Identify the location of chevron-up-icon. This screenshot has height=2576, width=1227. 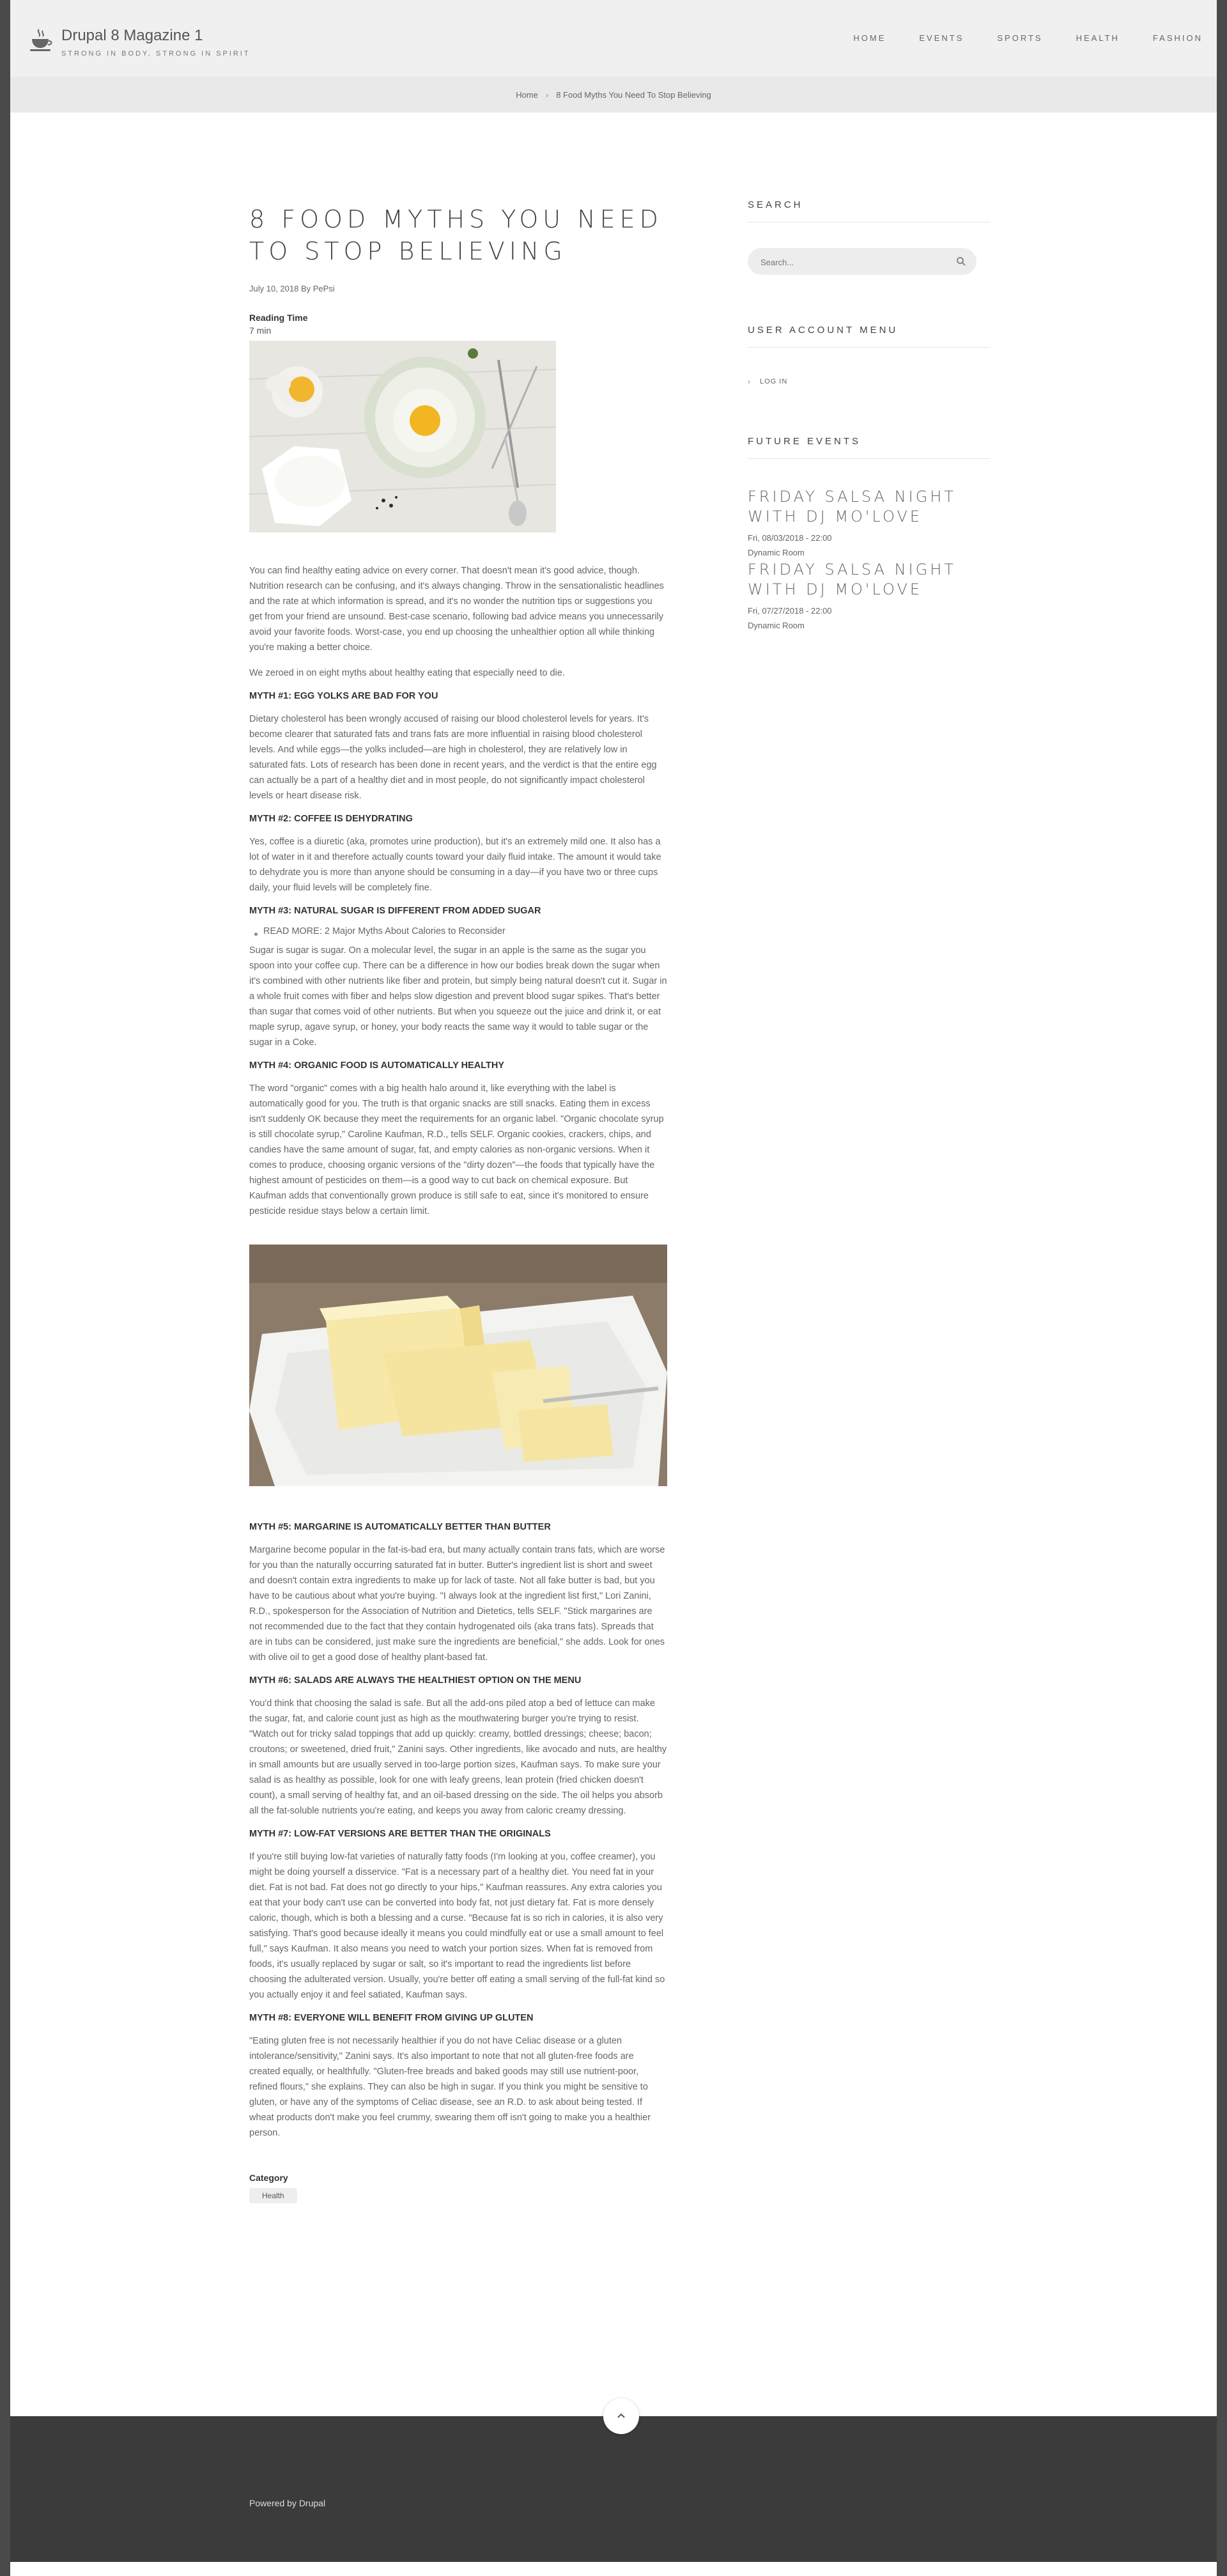
(621, 2415).